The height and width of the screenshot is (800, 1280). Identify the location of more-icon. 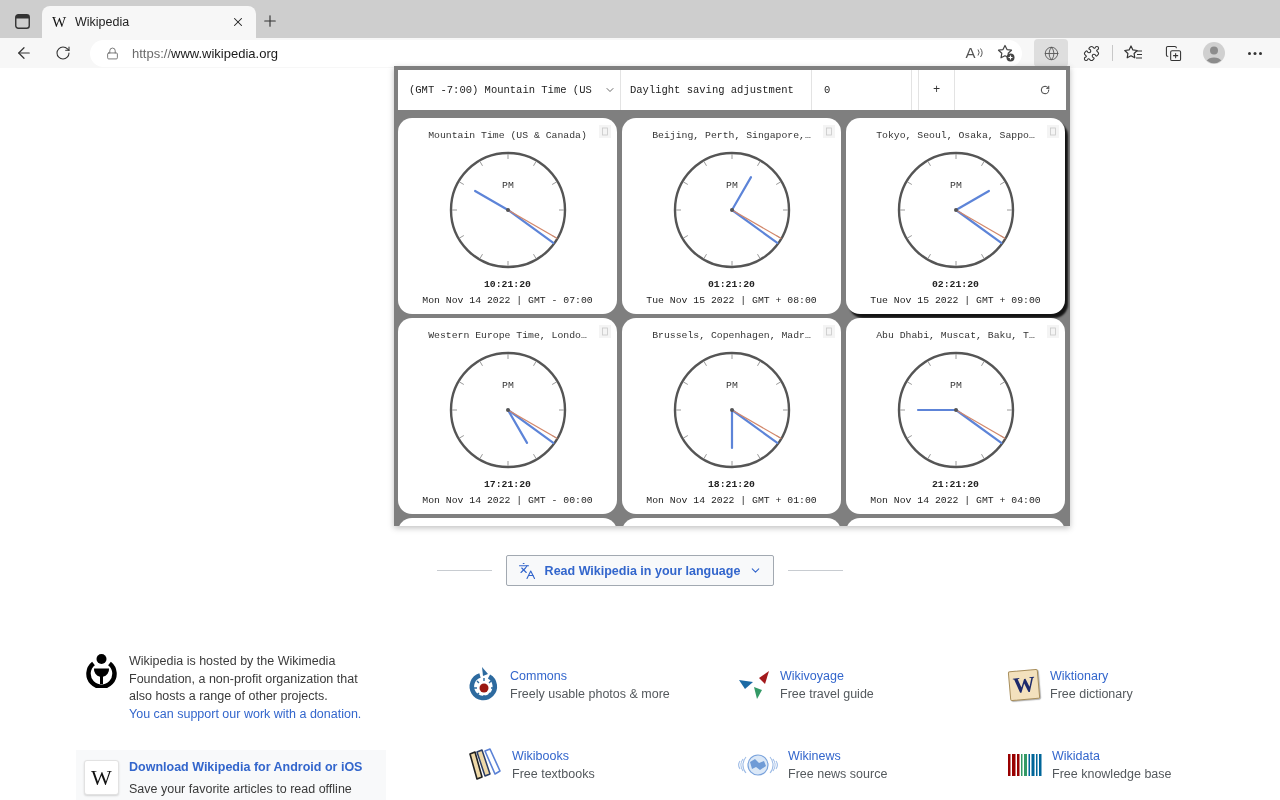
(1255, 53).